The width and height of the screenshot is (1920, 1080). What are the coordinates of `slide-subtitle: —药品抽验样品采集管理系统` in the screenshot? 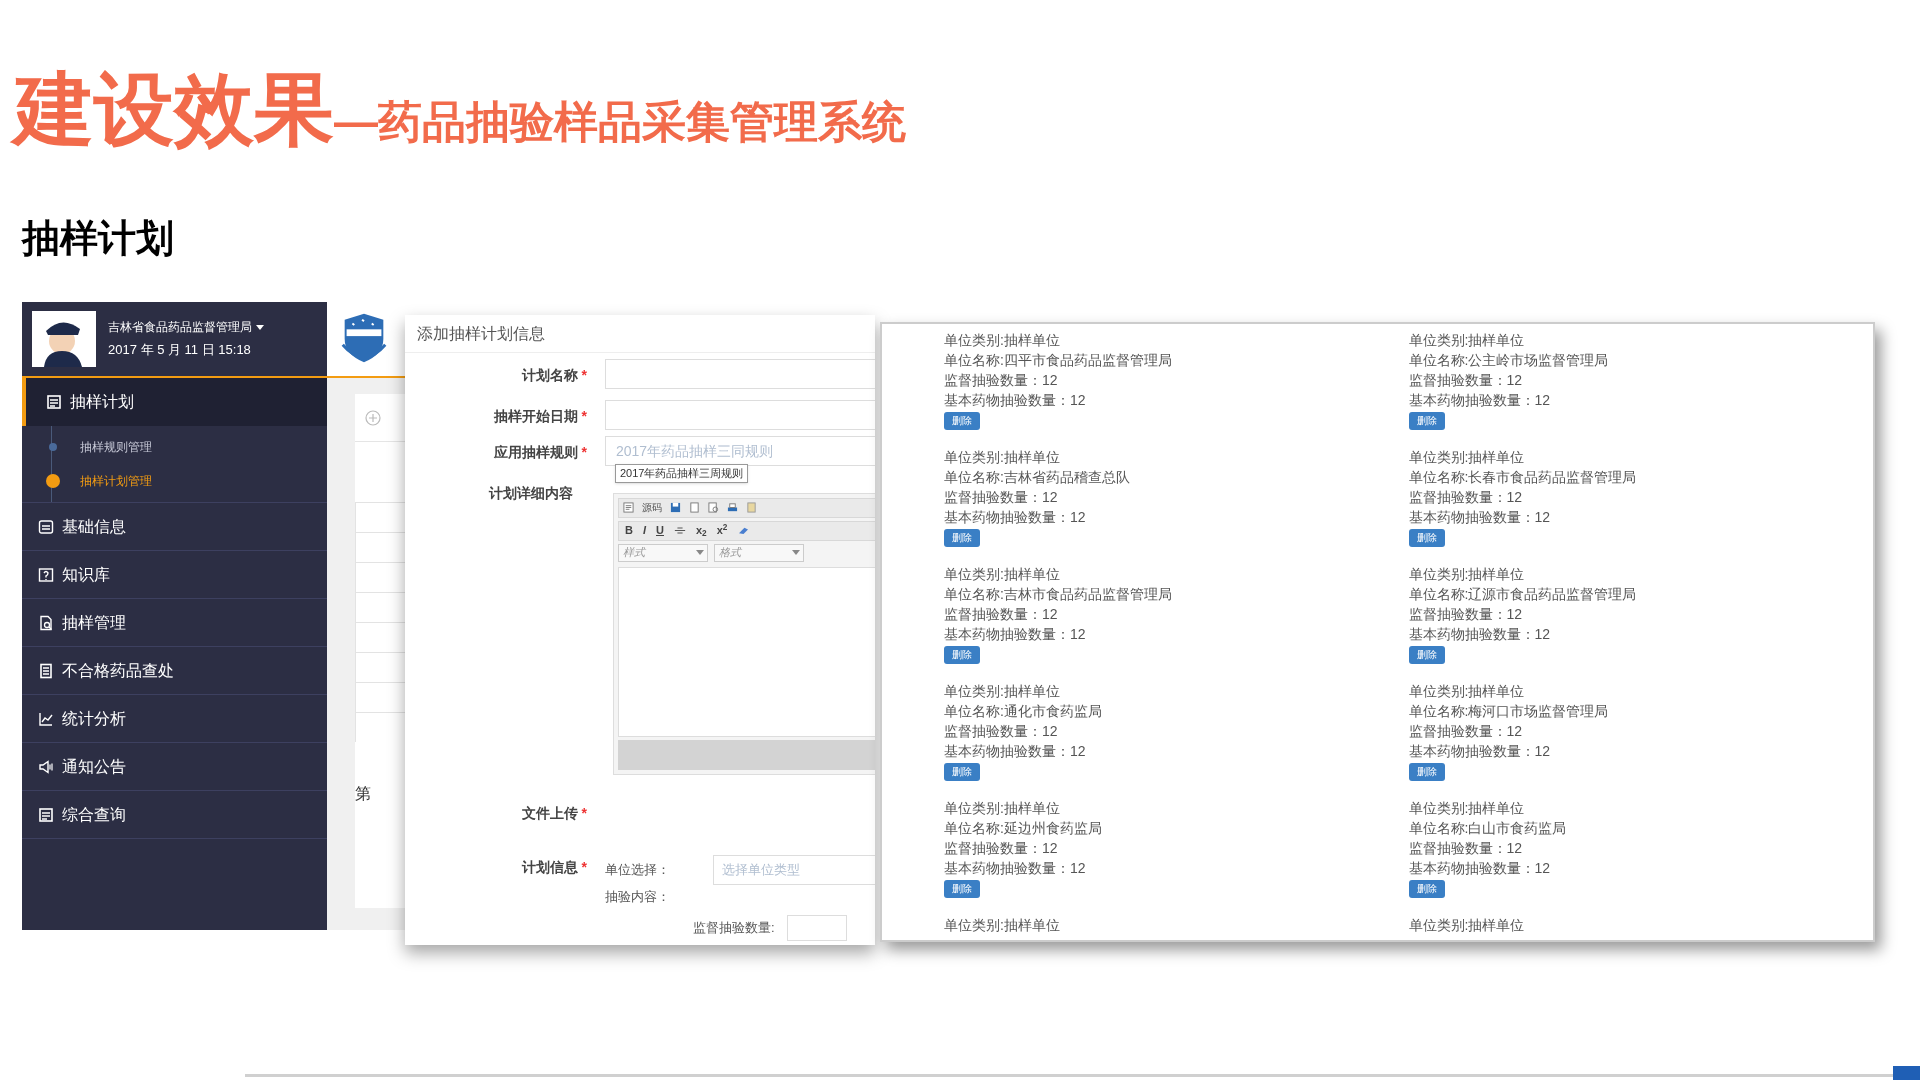 It's located at (620, 122).